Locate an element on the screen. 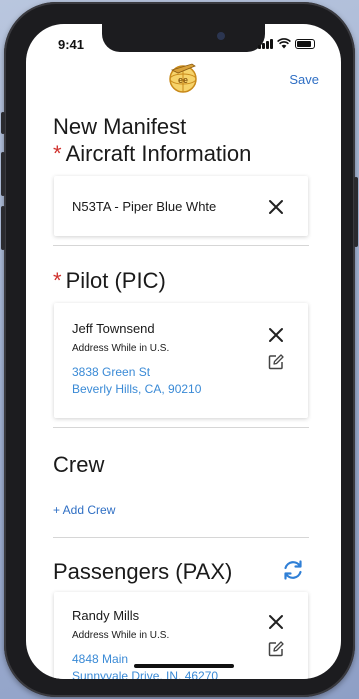 The image size is (359, 699). pilot-title-label: Pilot (PIC) is located at coordinates (115, 280).